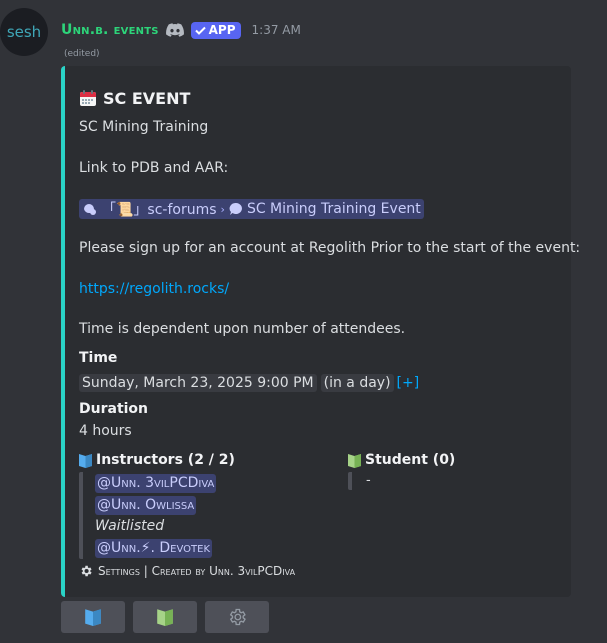 Image resolution: width=607 pixels, height=643 pixels. I want to click on app-badge: APP, so click(215, 30).